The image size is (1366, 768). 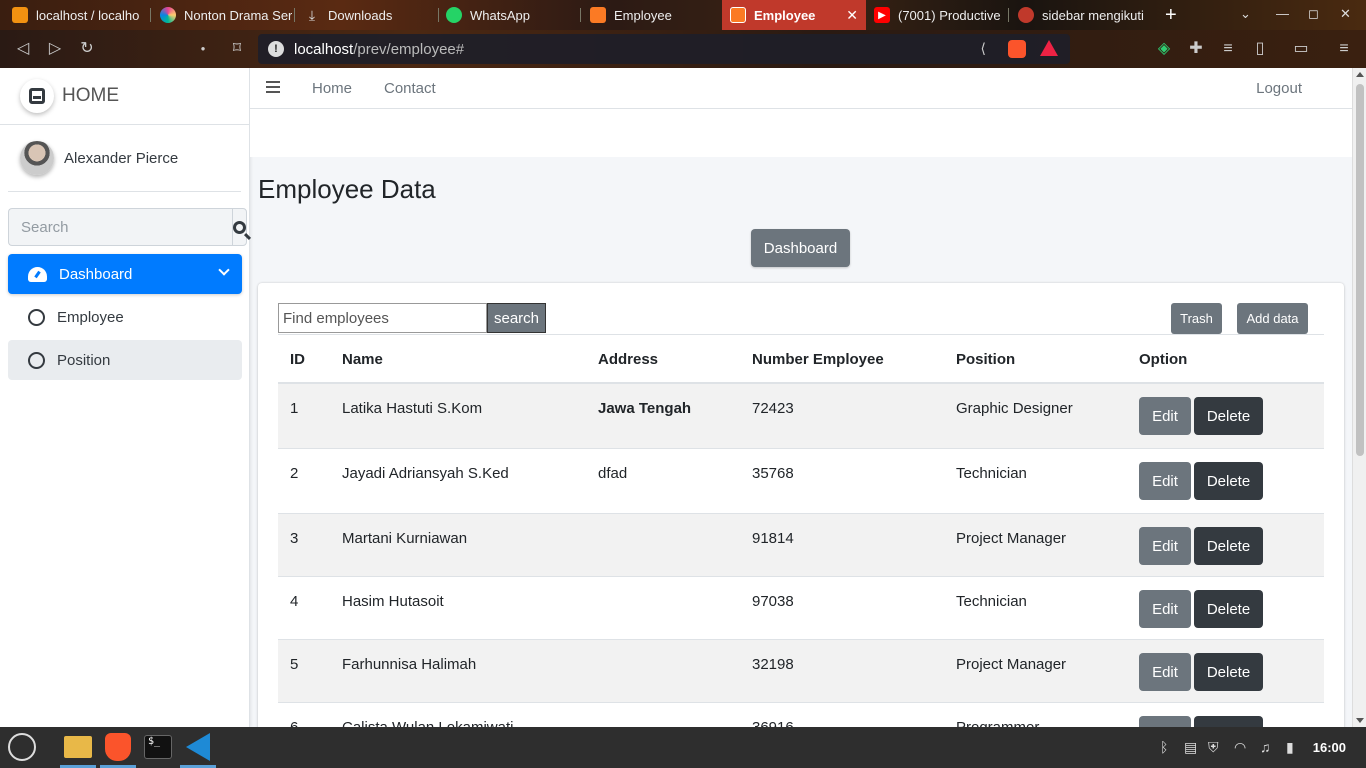 I want to click on url-text: localhost/prev/employee#, so click(x=379, y=49).